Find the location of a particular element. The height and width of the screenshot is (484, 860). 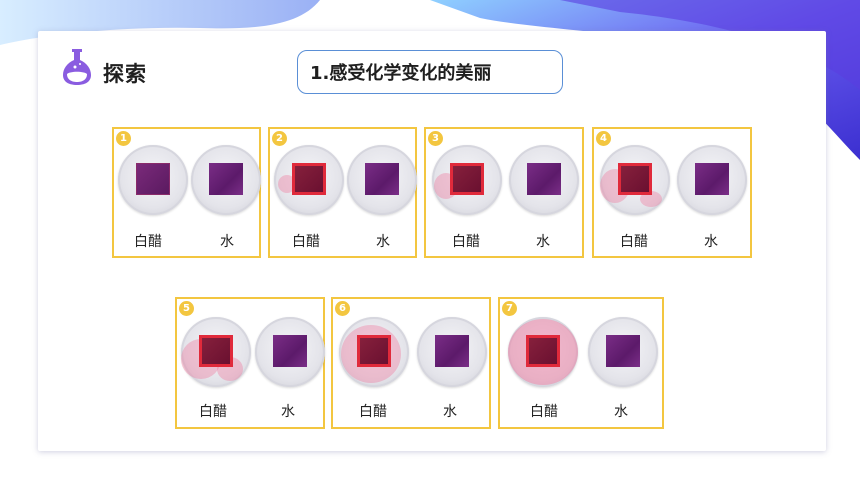

step-badge: 3 is located at coordinates (435, 138).